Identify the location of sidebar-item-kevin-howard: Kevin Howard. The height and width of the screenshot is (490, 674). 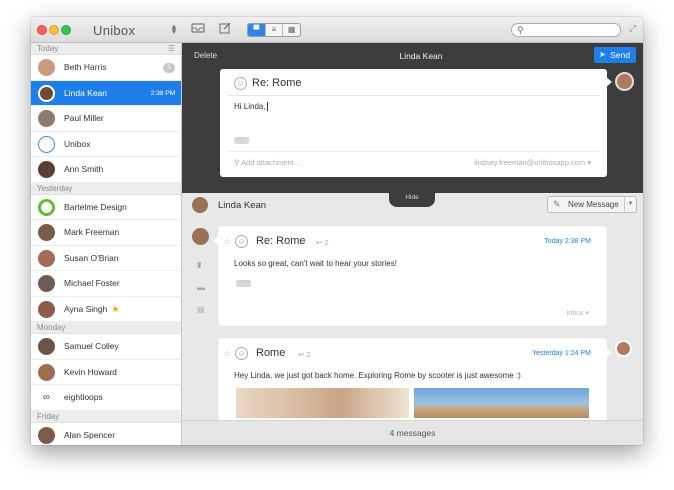
(106, 372).